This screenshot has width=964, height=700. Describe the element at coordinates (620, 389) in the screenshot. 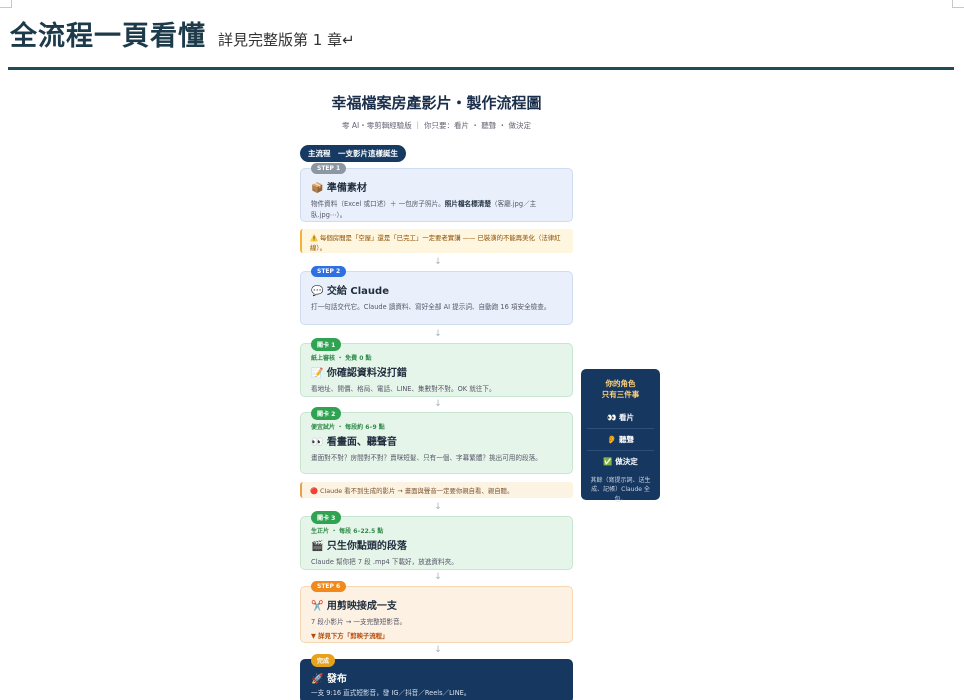

I see `role-panel-title: 你的角色 只有三件事` at that location.